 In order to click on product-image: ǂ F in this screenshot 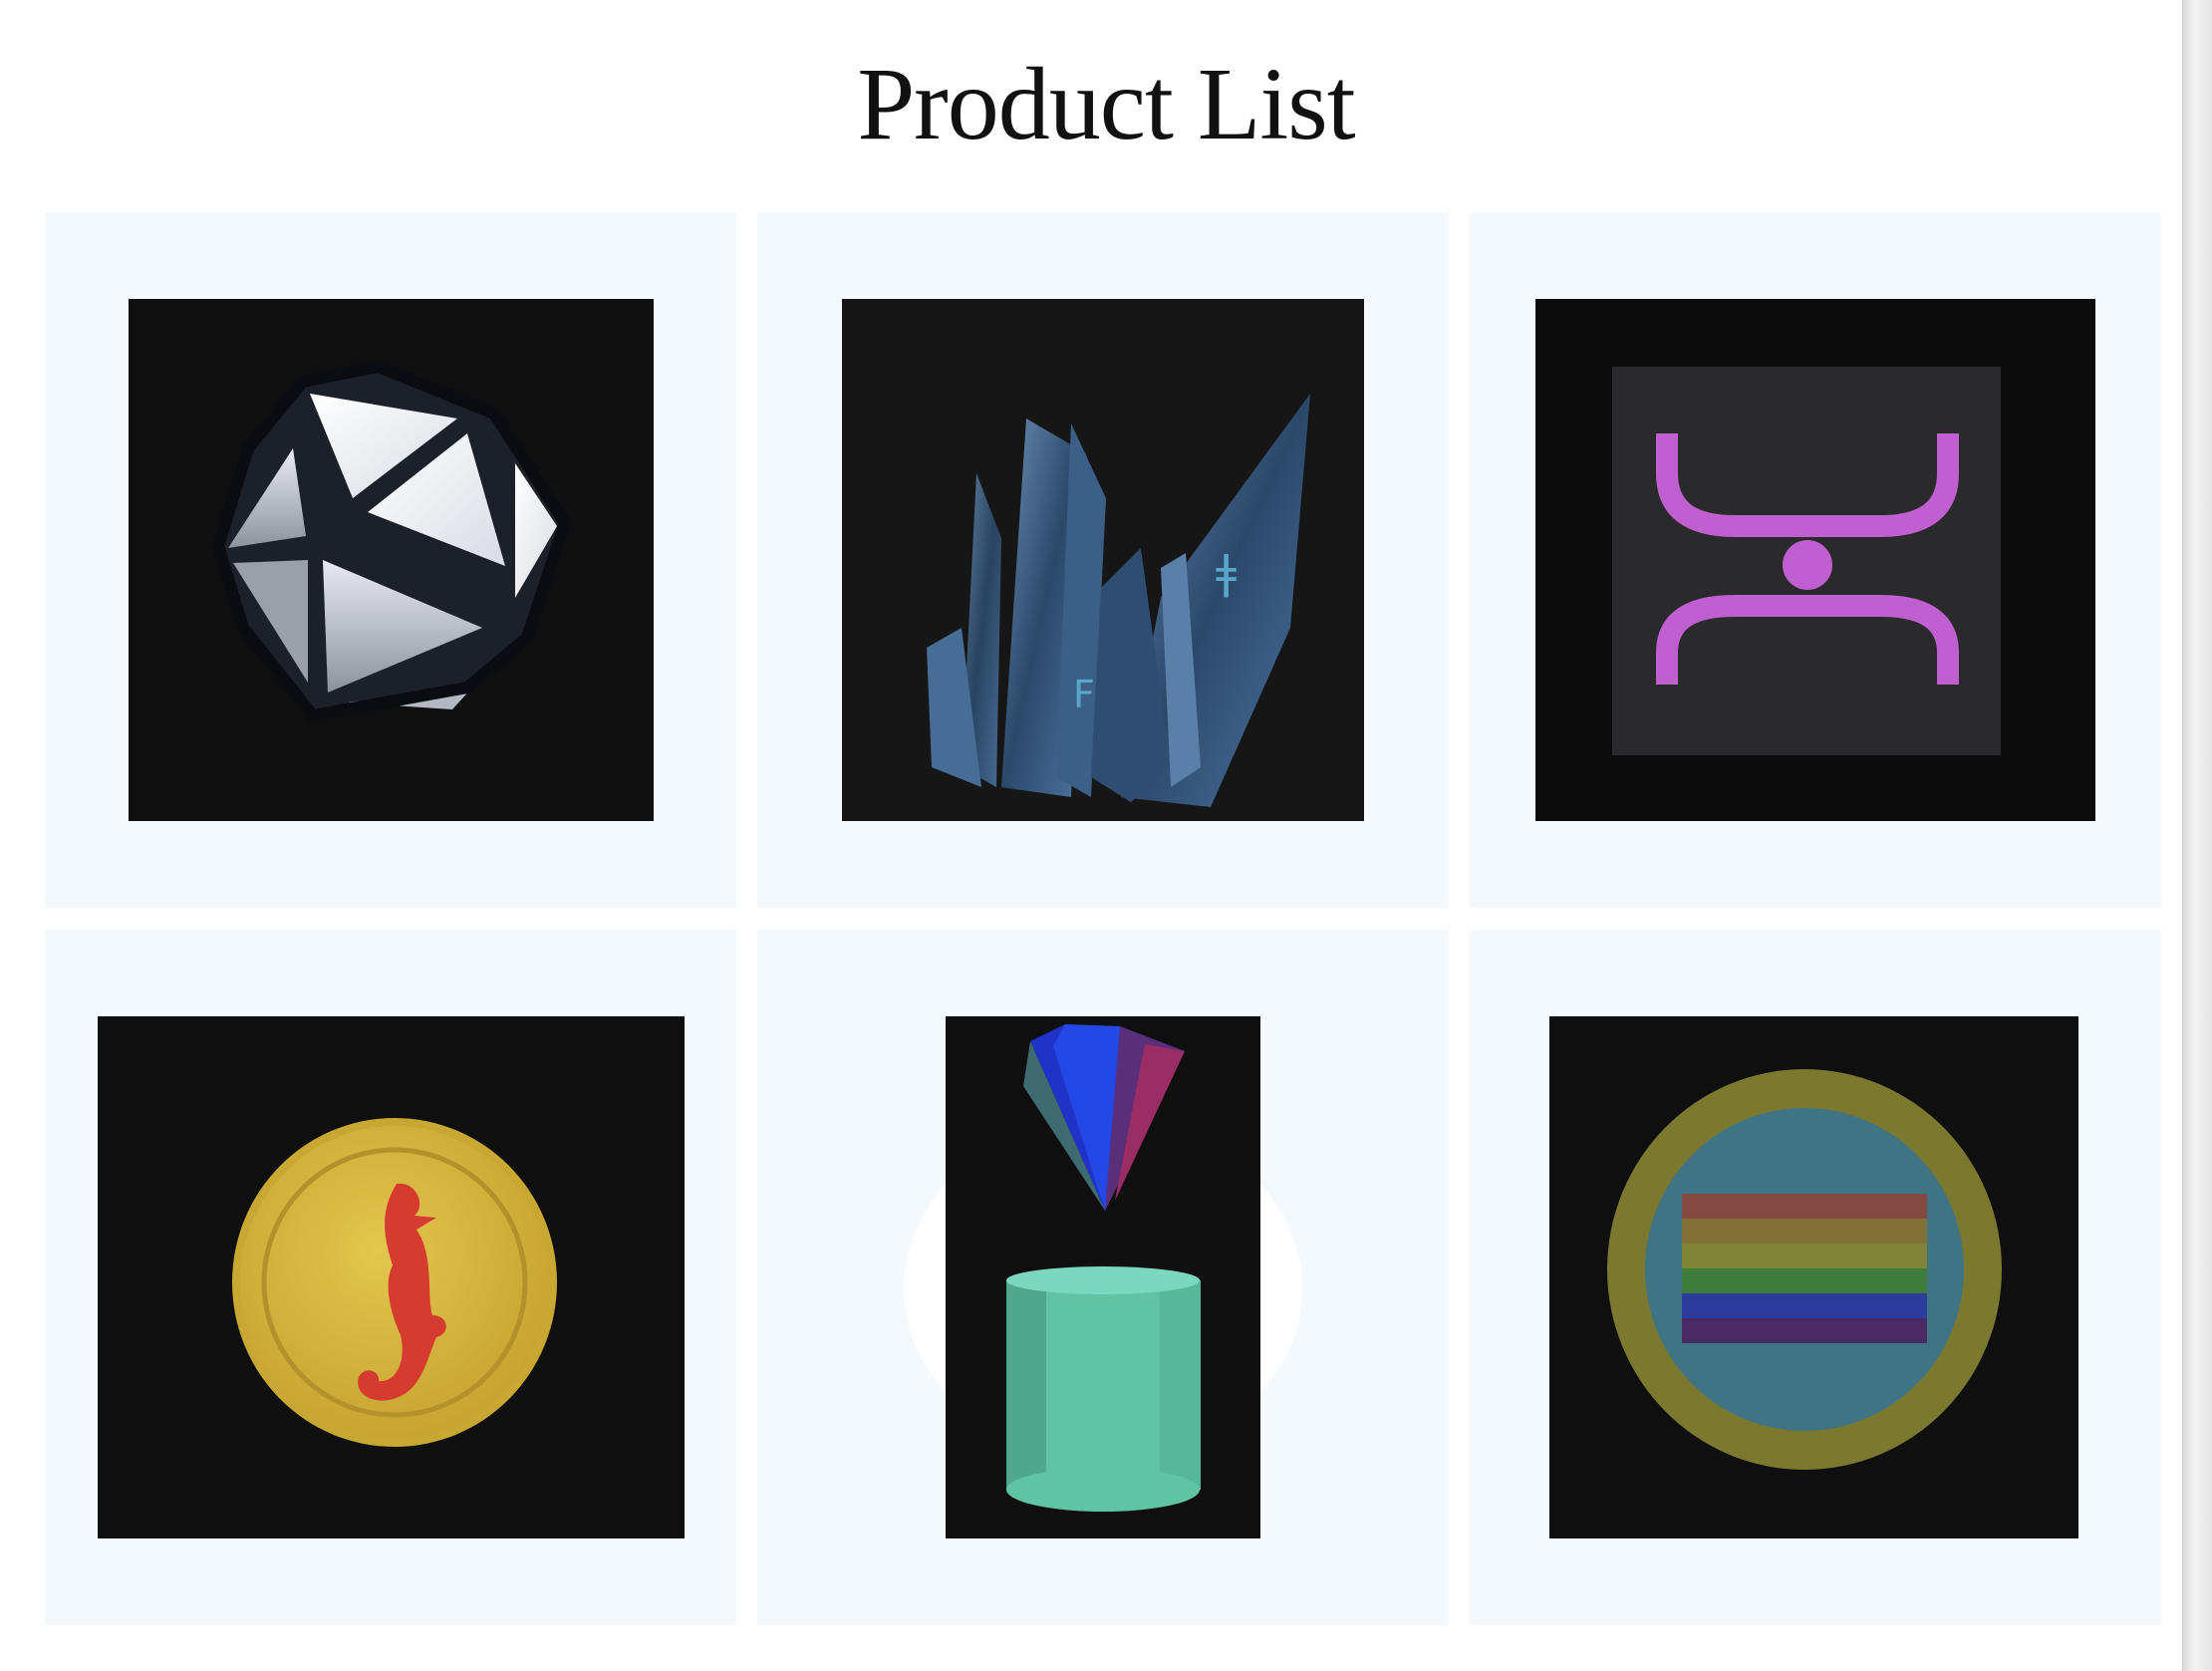, I will do `click(1103, 560)`.